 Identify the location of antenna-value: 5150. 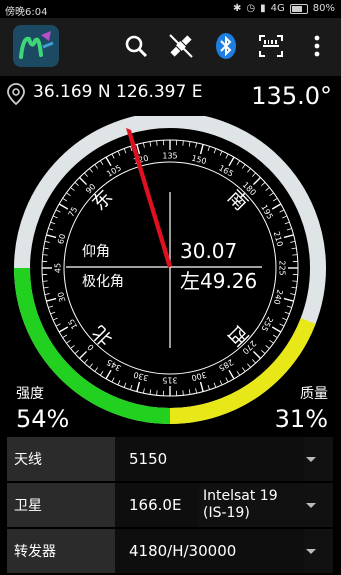
(209, 459).